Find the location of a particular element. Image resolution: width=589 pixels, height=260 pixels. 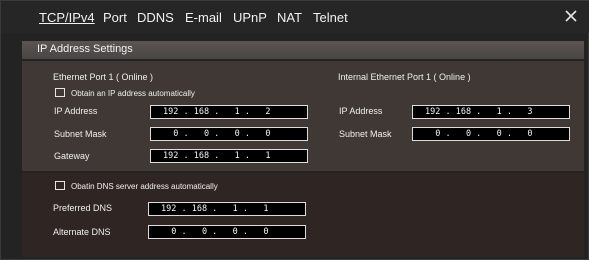

tab-telnet: Telnet is located at coordinates (330, 17).